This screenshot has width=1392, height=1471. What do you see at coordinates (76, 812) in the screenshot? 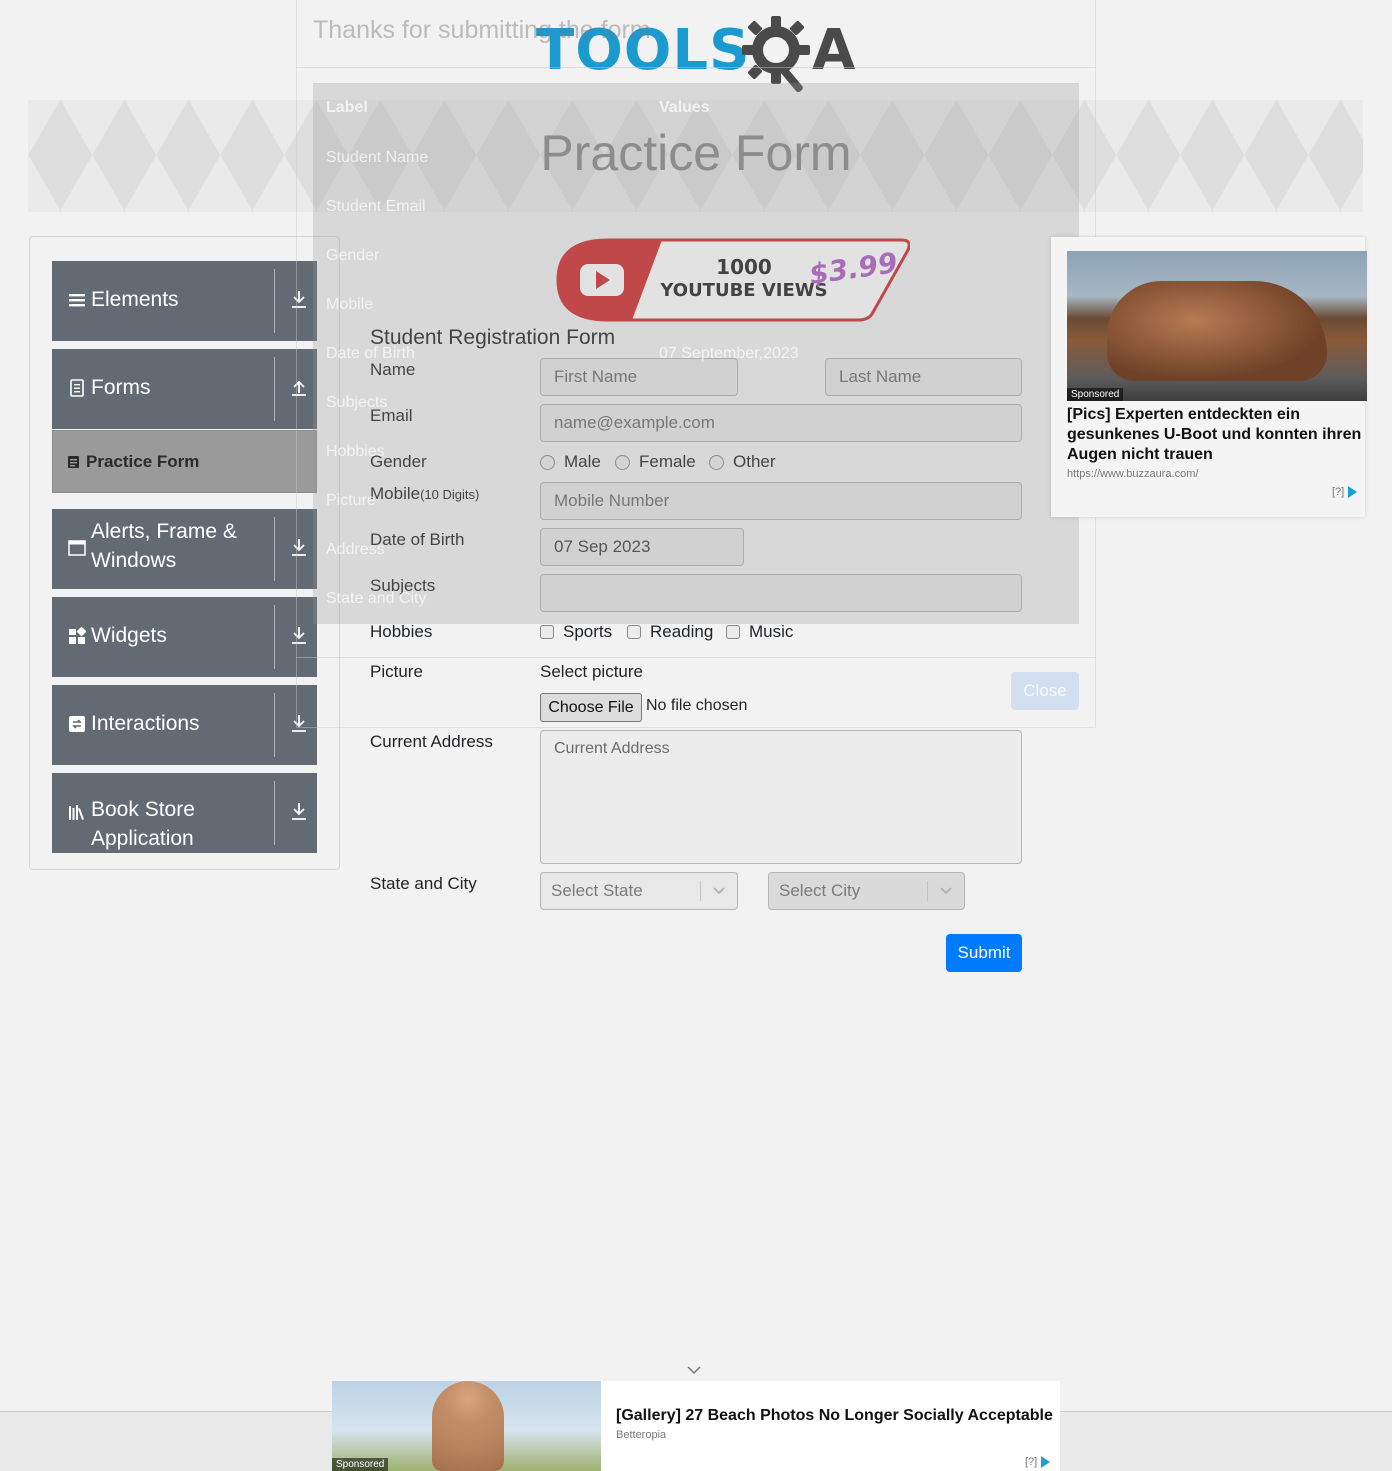
I see `books-icon` at bounding box center [76, 812].